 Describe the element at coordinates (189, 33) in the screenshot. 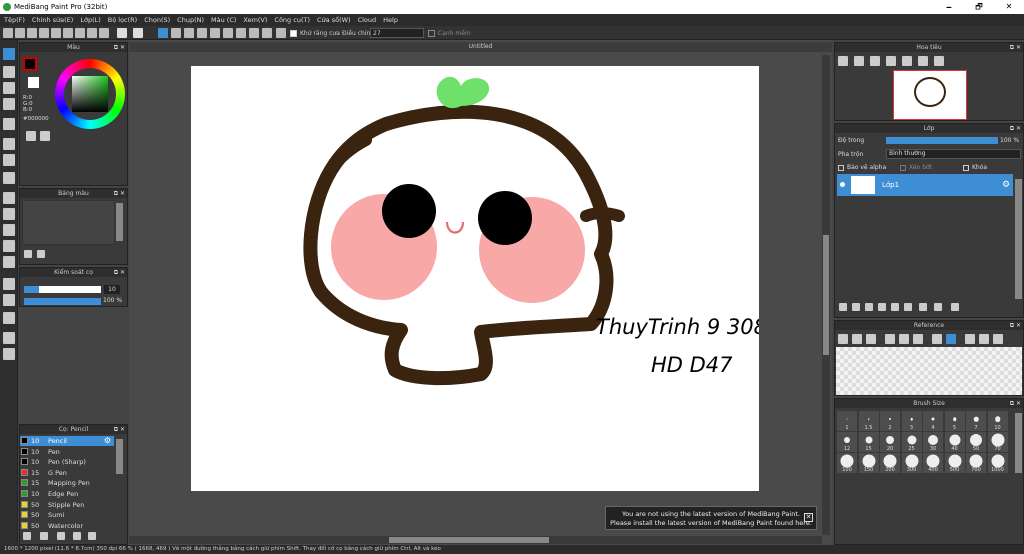

I see `snap-cross-icon` at that location.